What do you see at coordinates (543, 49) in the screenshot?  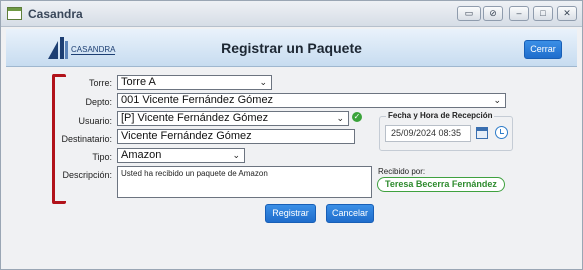 I see `close-button: Cerrar` at bounding box center [543, 49].